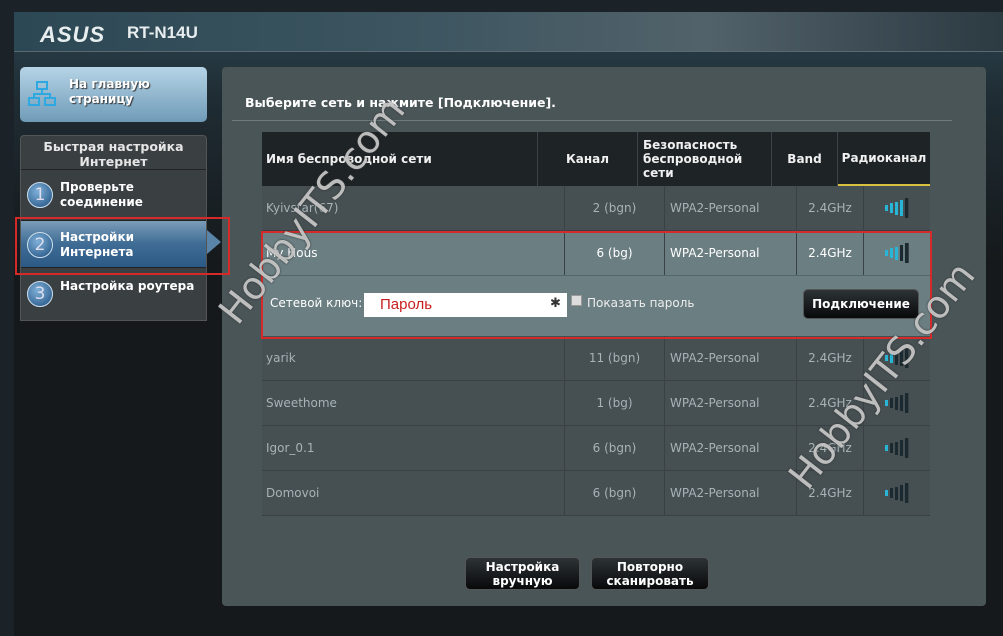 The width and height of the screenshot is (1003, 636). What do you see at coordinates (615, 403) in the screenshot?
I see `channel-cell: 1 (bg)` at bounding box center [615, 403].